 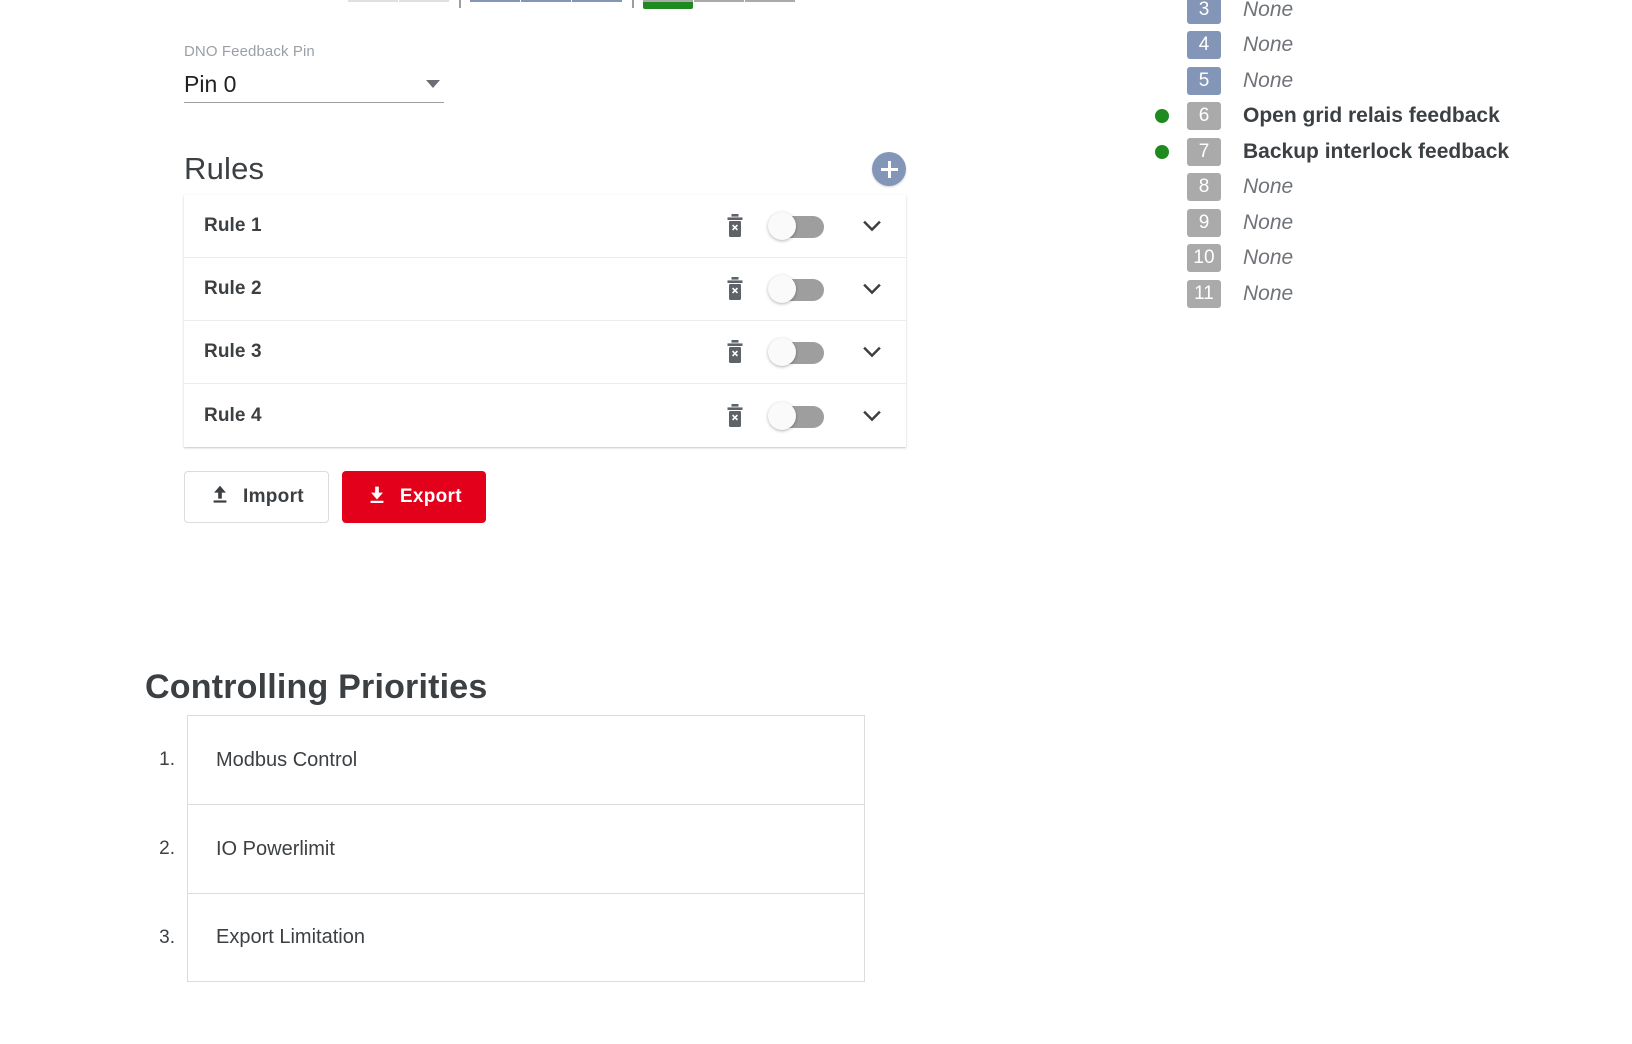 What do you see at coordinates (545, 169) in the screenshot?
I see `rules-section-header: Rules` at bounding box center [545, 169].